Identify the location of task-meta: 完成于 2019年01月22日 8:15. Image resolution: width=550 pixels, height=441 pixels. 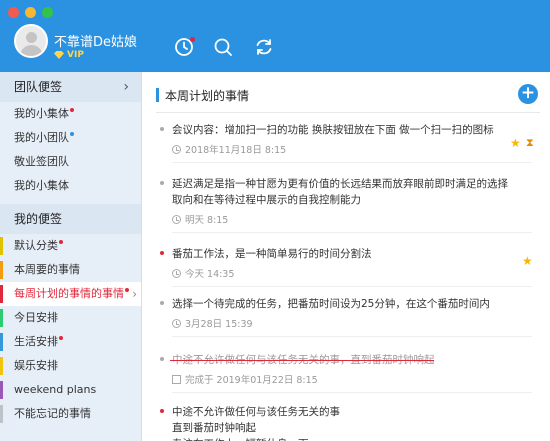
(245, 379).